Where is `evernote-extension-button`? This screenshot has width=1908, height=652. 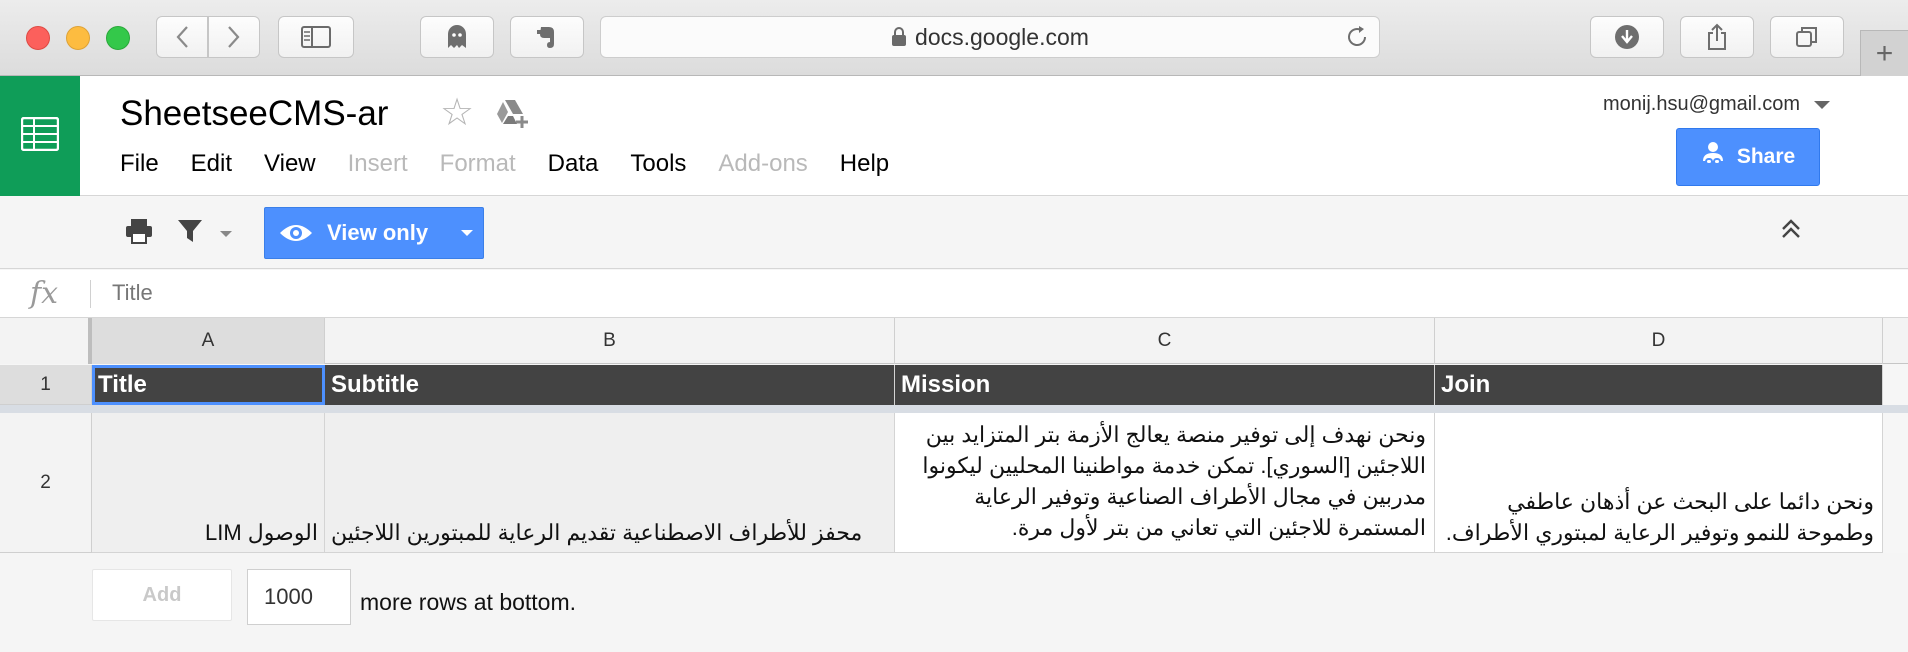 evernote-extension-button is located at coordinates (547, 37).